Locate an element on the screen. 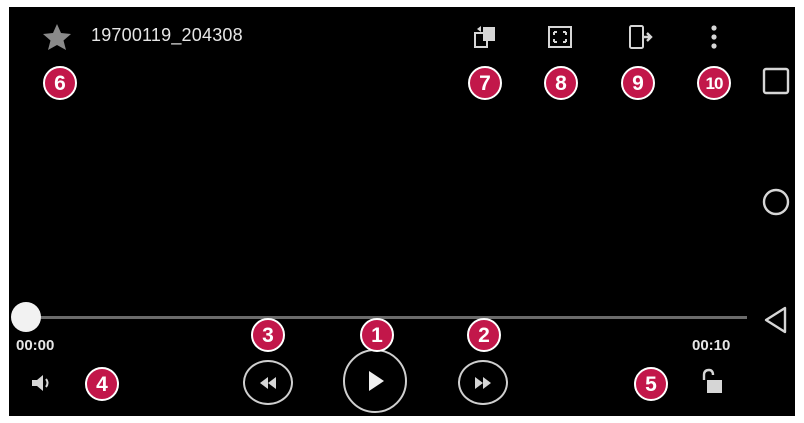 The width and height of the screenshot is (804, 423). fast-forward-button is located at coordinates (483, 382).